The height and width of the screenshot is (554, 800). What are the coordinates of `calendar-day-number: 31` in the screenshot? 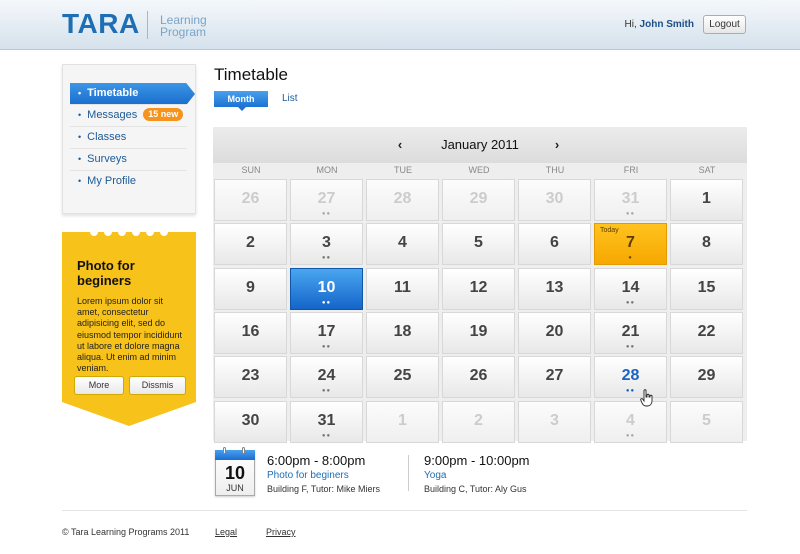 It's located at (630, 198).